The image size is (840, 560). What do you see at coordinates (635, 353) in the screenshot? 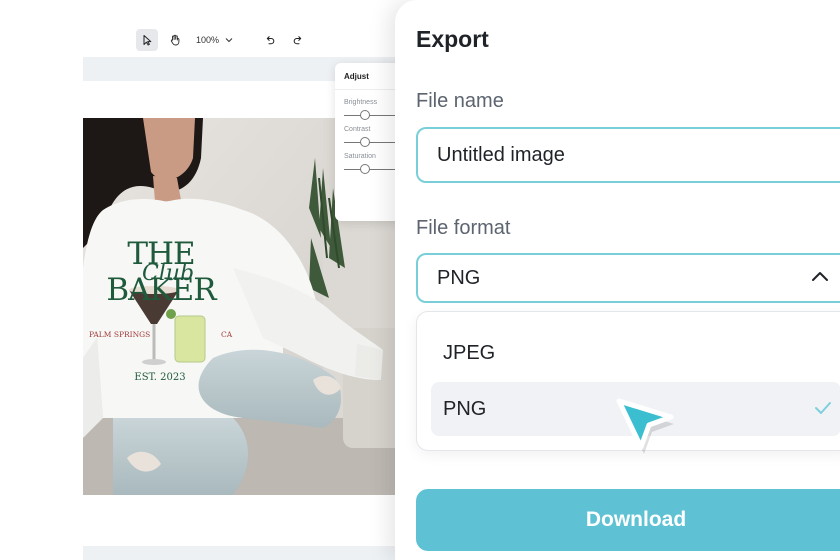
I see `format-option-jpeg: JPEG` at bounding box center [635, 353].